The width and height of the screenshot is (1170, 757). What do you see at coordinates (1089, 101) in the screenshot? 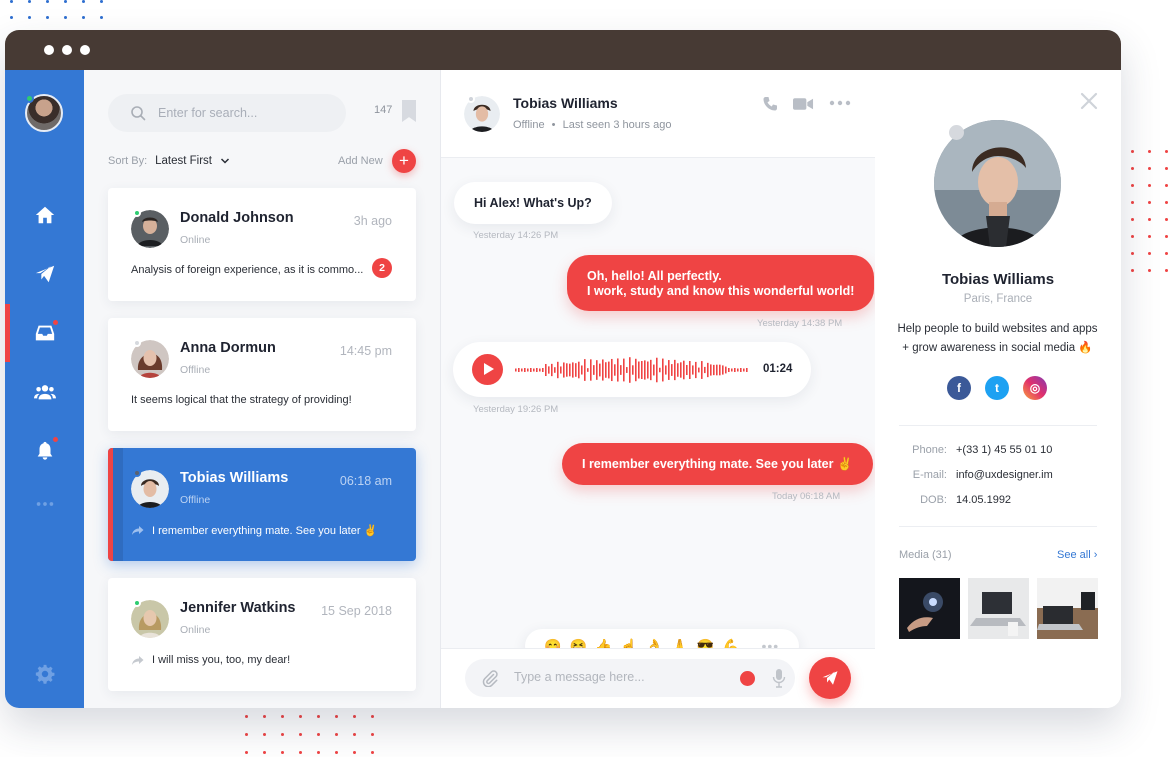
I see `close-icon` at bounding box center [1089, 101].